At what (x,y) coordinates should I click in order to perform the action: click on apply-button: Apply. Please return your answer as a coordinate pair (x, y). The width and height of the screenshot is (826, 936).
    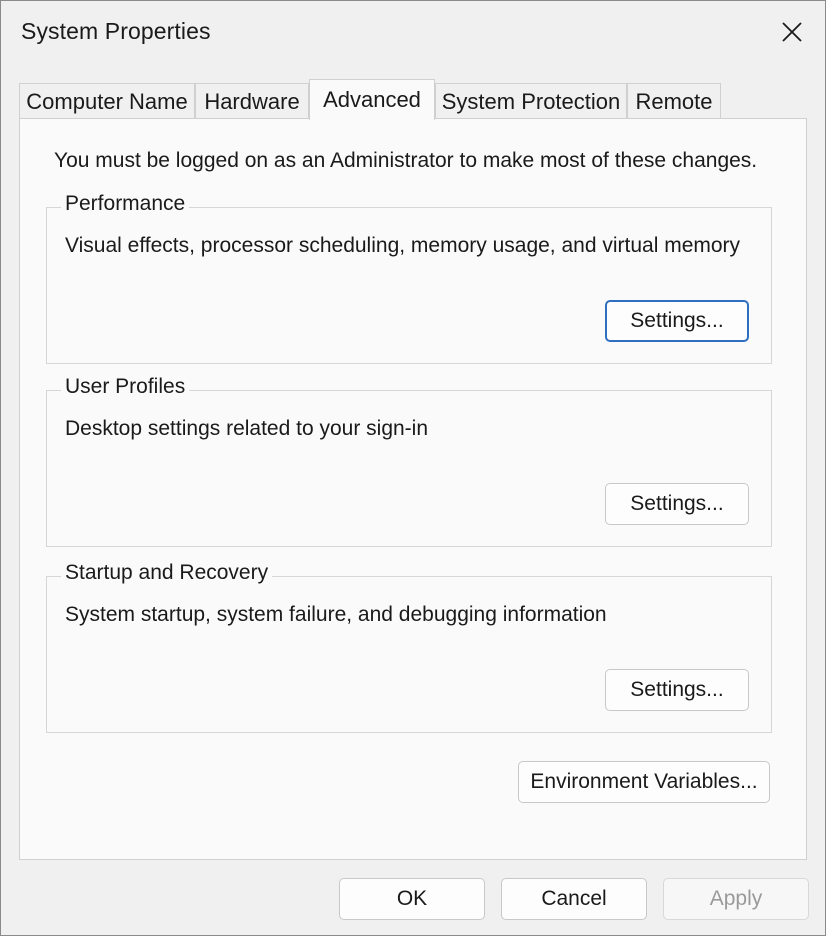
    Looking at the image, I should click on (736, 899).